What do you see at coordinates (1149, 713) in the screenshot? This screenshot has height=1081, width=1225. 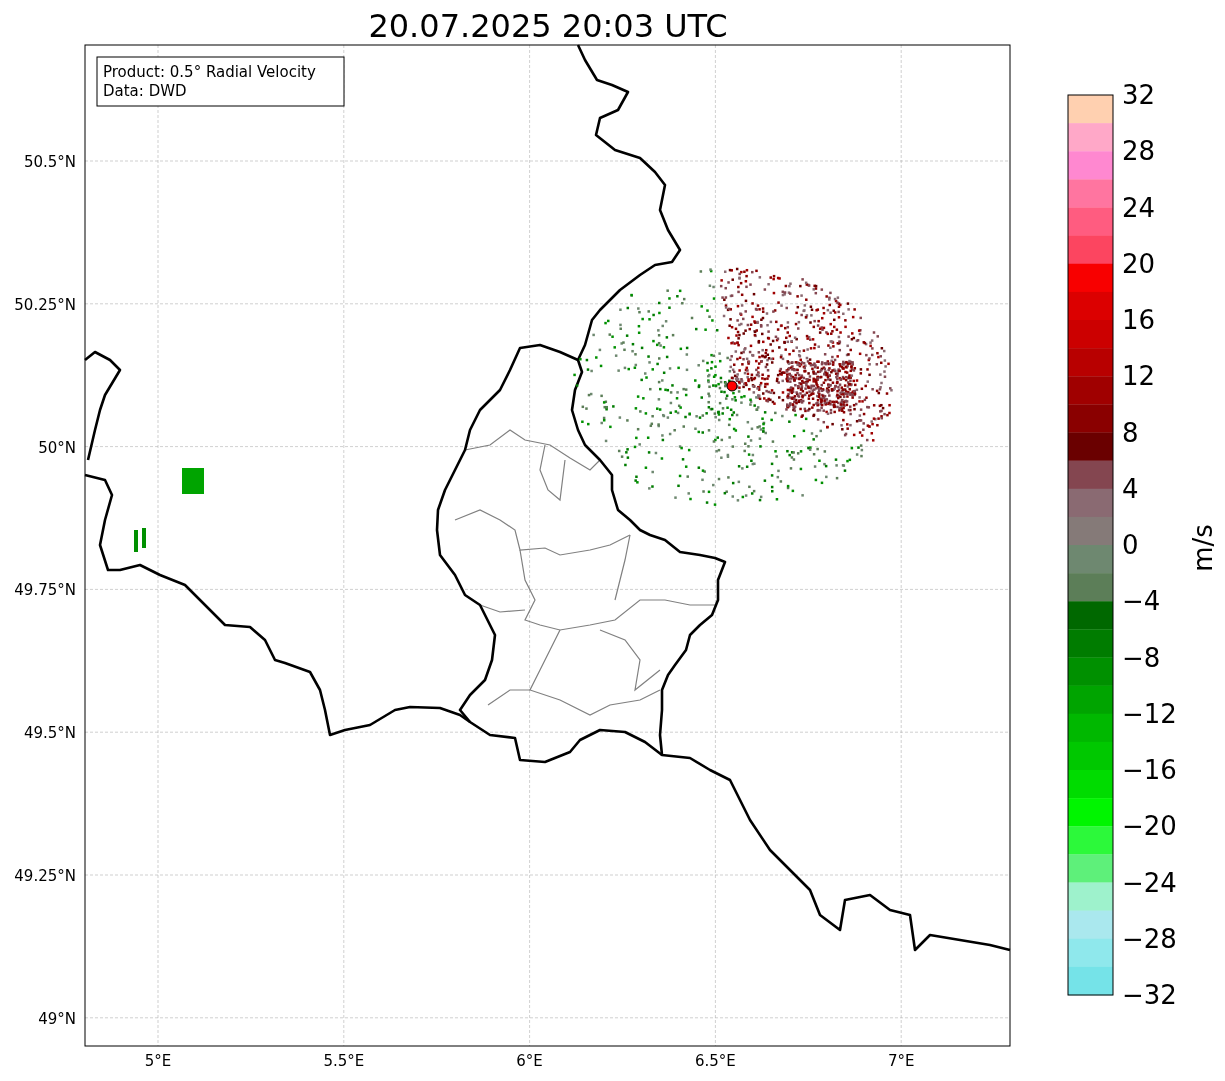 I see `colorbar-tick-label: −12` at bounding box center [1149, 713].